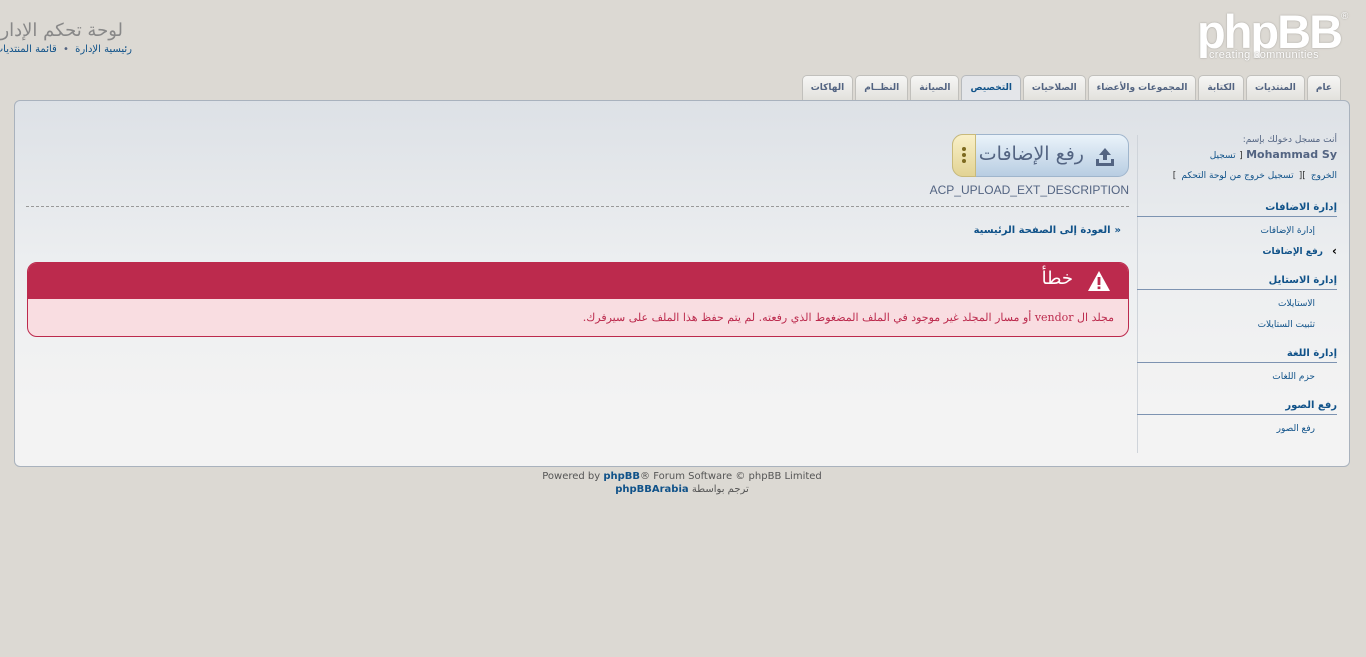 The image size is (1366, 657). Describe the element at coordinates (992, 88) in the screenshot. I see `tab-customise: التخصيص` at that location.